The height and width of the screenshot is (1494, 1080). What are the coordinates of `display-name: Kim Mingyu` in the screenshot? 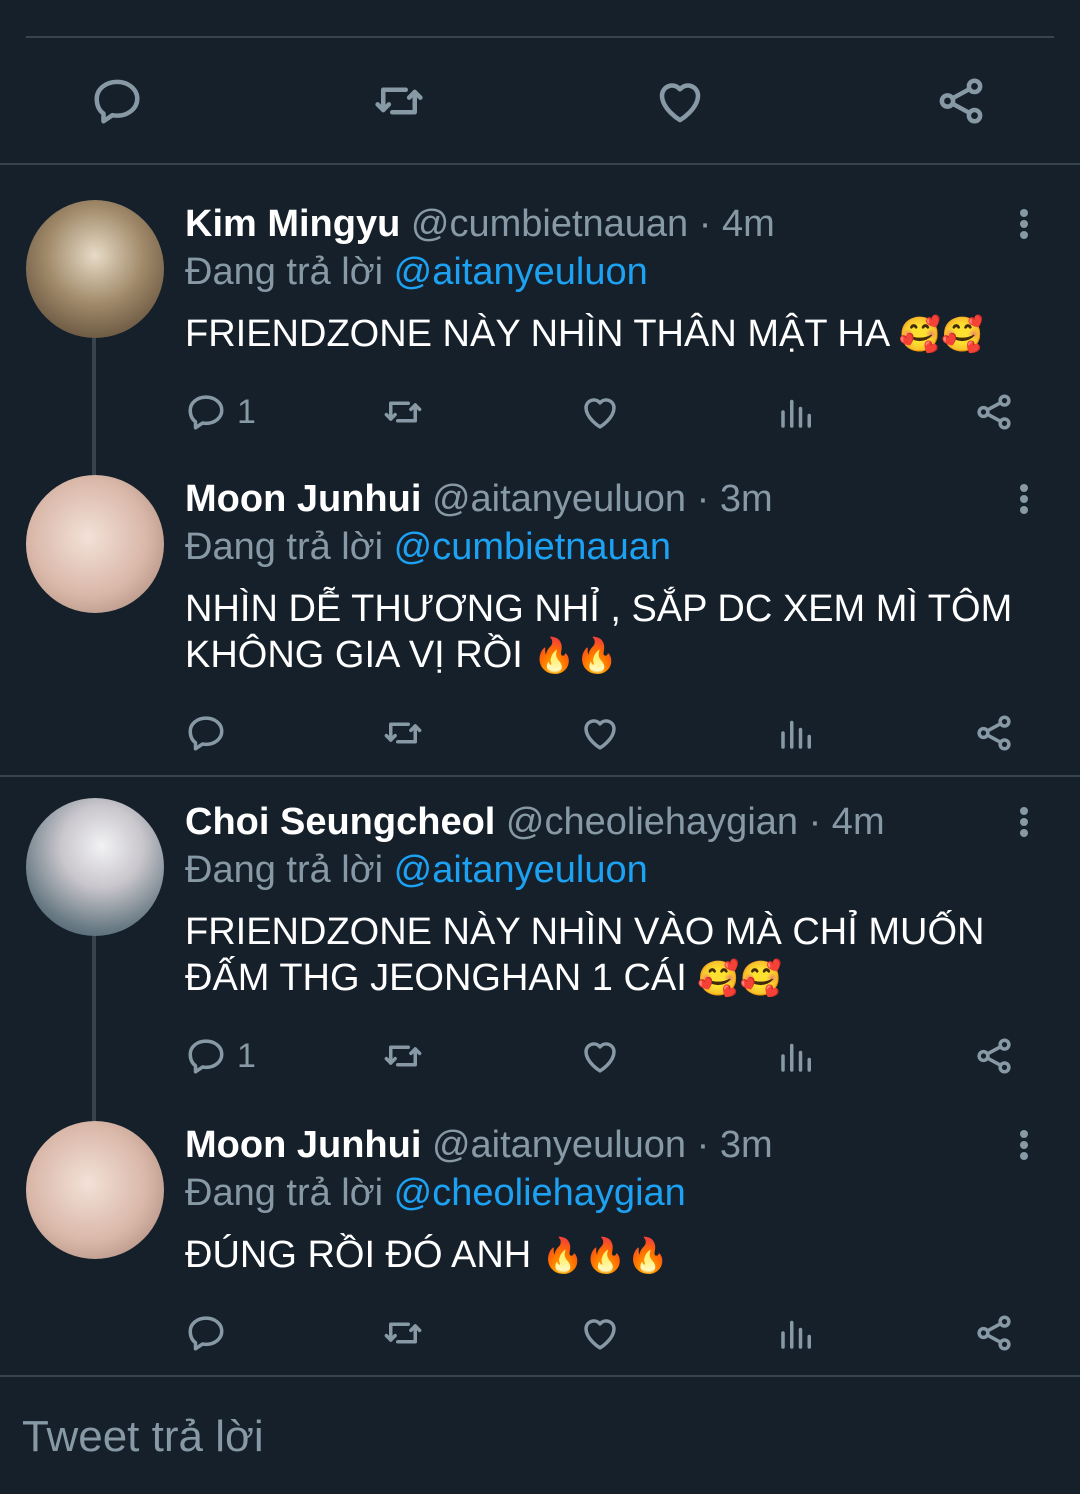 It's located at (292, 224).